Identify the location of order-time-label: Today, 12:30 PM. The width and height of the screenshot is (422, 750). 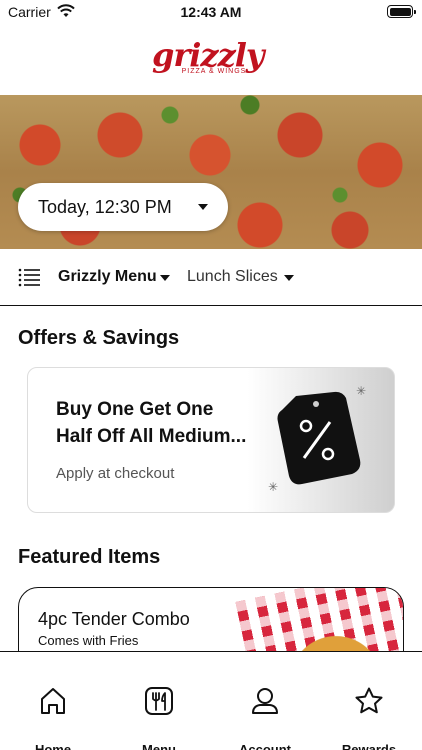
(105, 207).